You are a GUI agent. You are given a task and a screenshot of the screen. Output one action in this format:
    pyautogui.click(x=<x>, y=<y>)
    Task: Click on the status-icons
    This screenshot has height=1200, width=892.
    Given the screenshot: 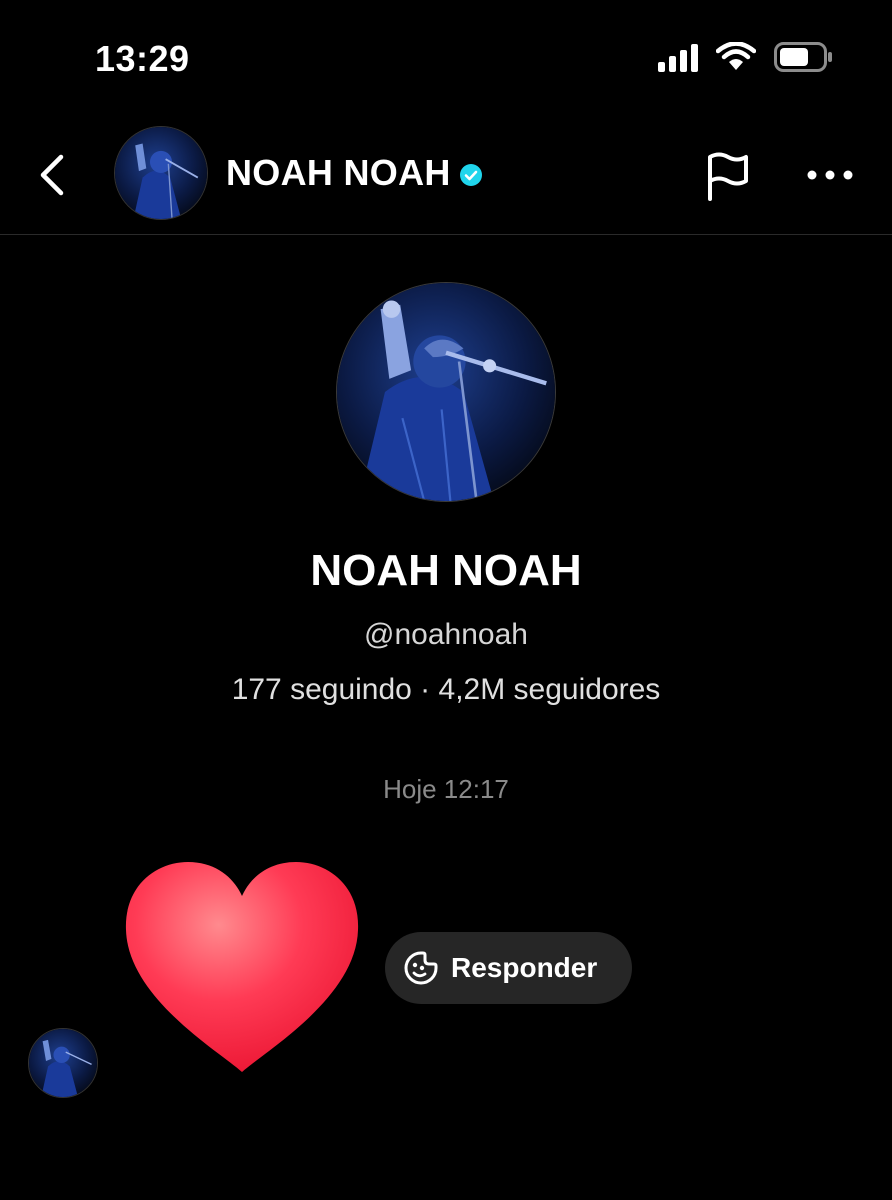 What is the action you would take?
    pyautogui.click(x=746, y=57)
    